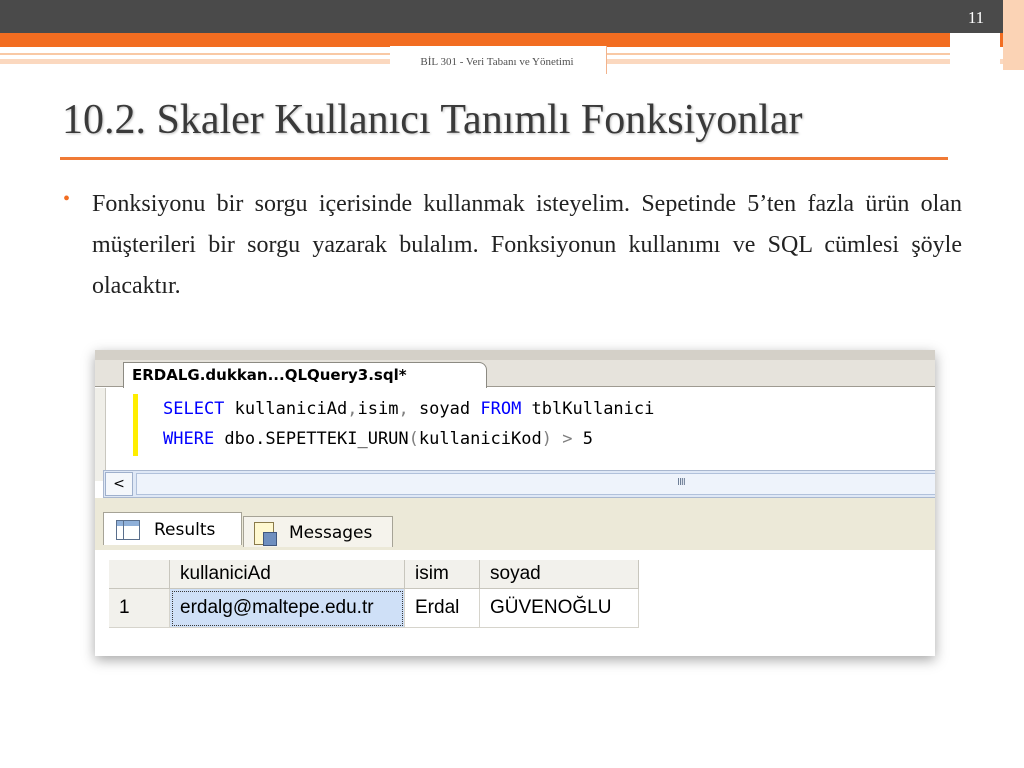 This screenshot has height=768, width=1024. I want to click on scroll-grip-icon: IIII, so click(681, 482).